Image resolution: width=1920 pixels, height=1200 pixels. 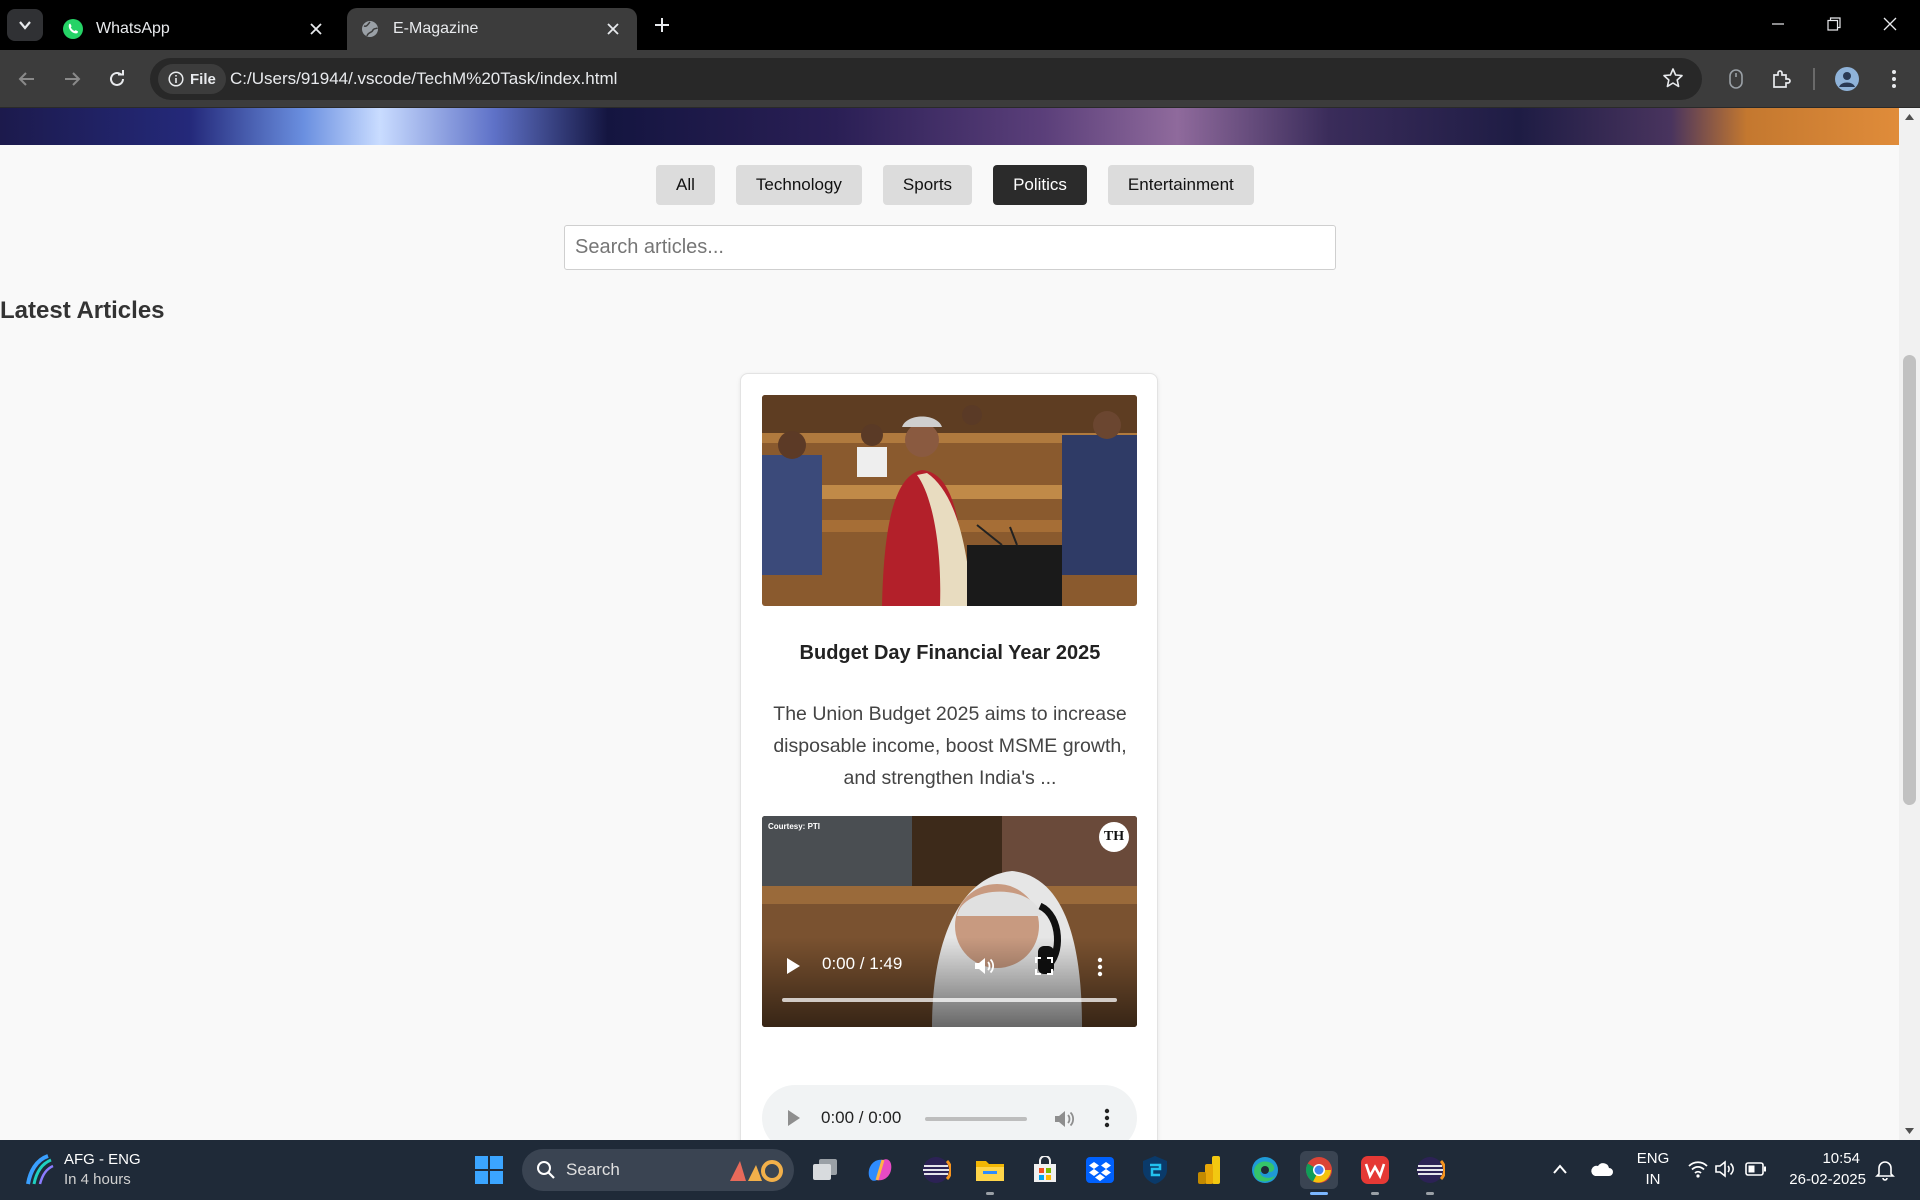 I want to click on video-more-icon, so click(x=1100, y=967).